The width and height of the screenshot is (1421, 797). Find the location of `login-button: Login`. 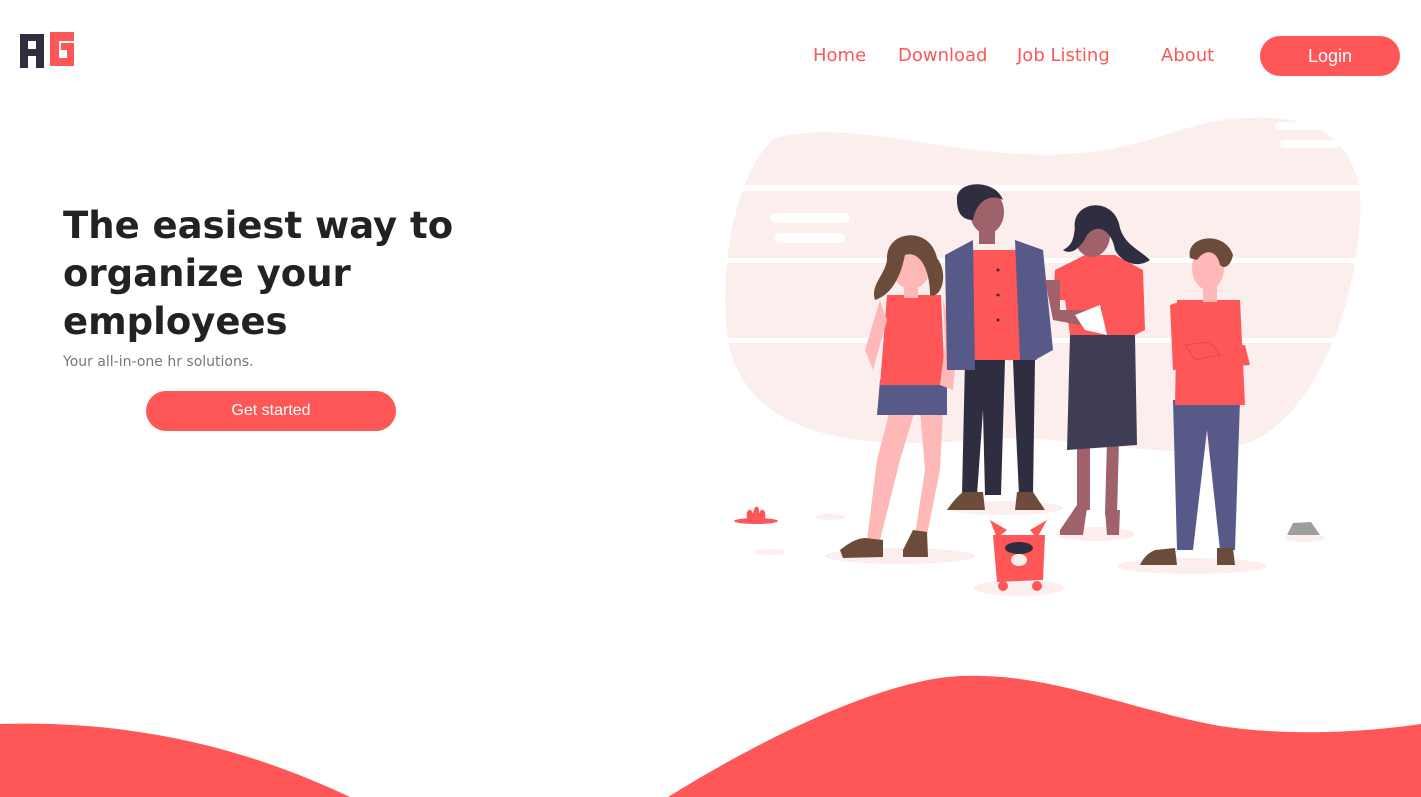

login-button: Login is located at coordinates (1330, 56).